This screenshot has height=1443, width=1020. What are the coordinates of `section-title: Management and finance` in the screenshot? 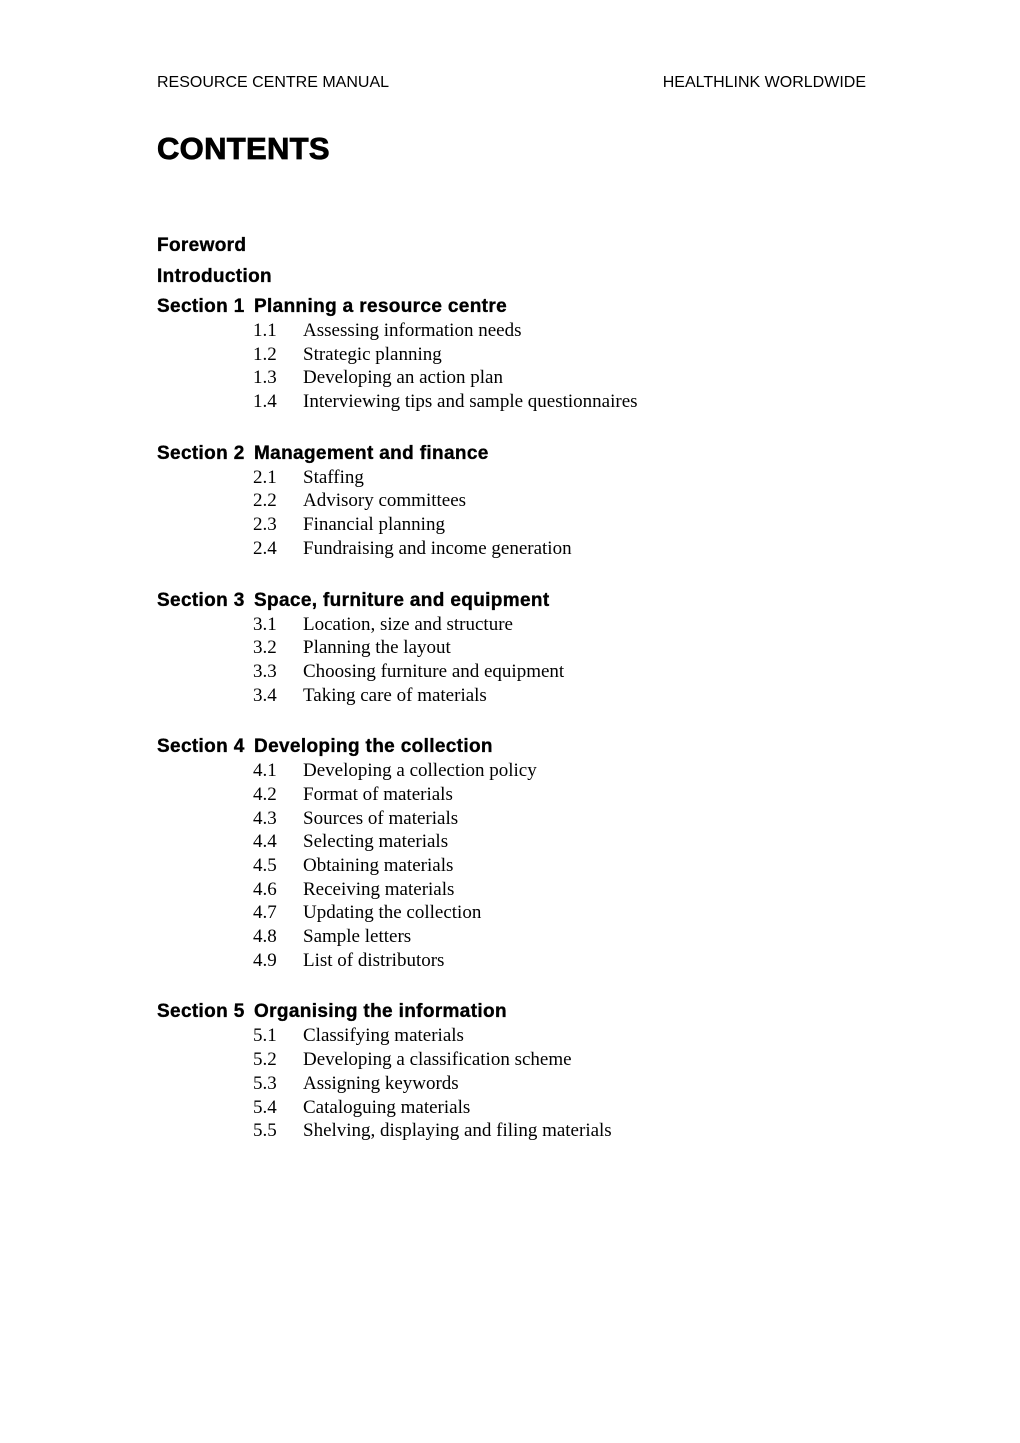 It's located at (371, 453).